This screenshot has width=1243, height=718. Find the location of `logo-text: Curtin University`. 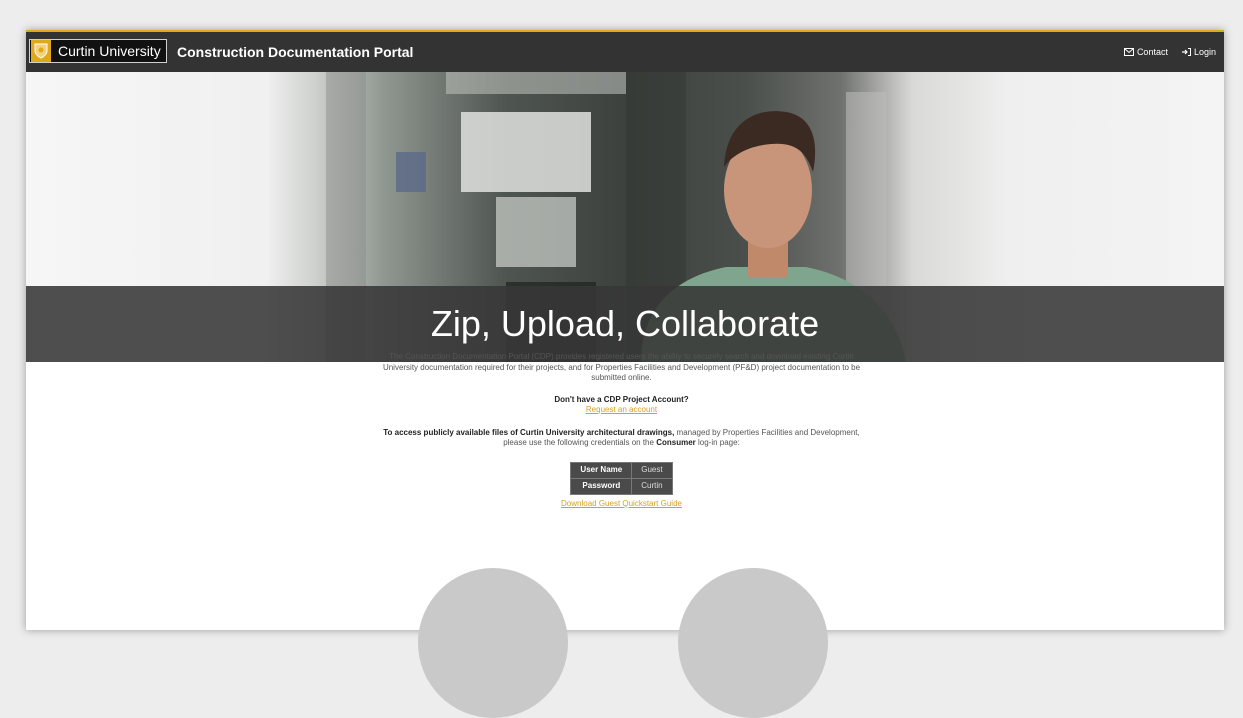

logo-text: Curtin University is located at coordinates (109, 51).